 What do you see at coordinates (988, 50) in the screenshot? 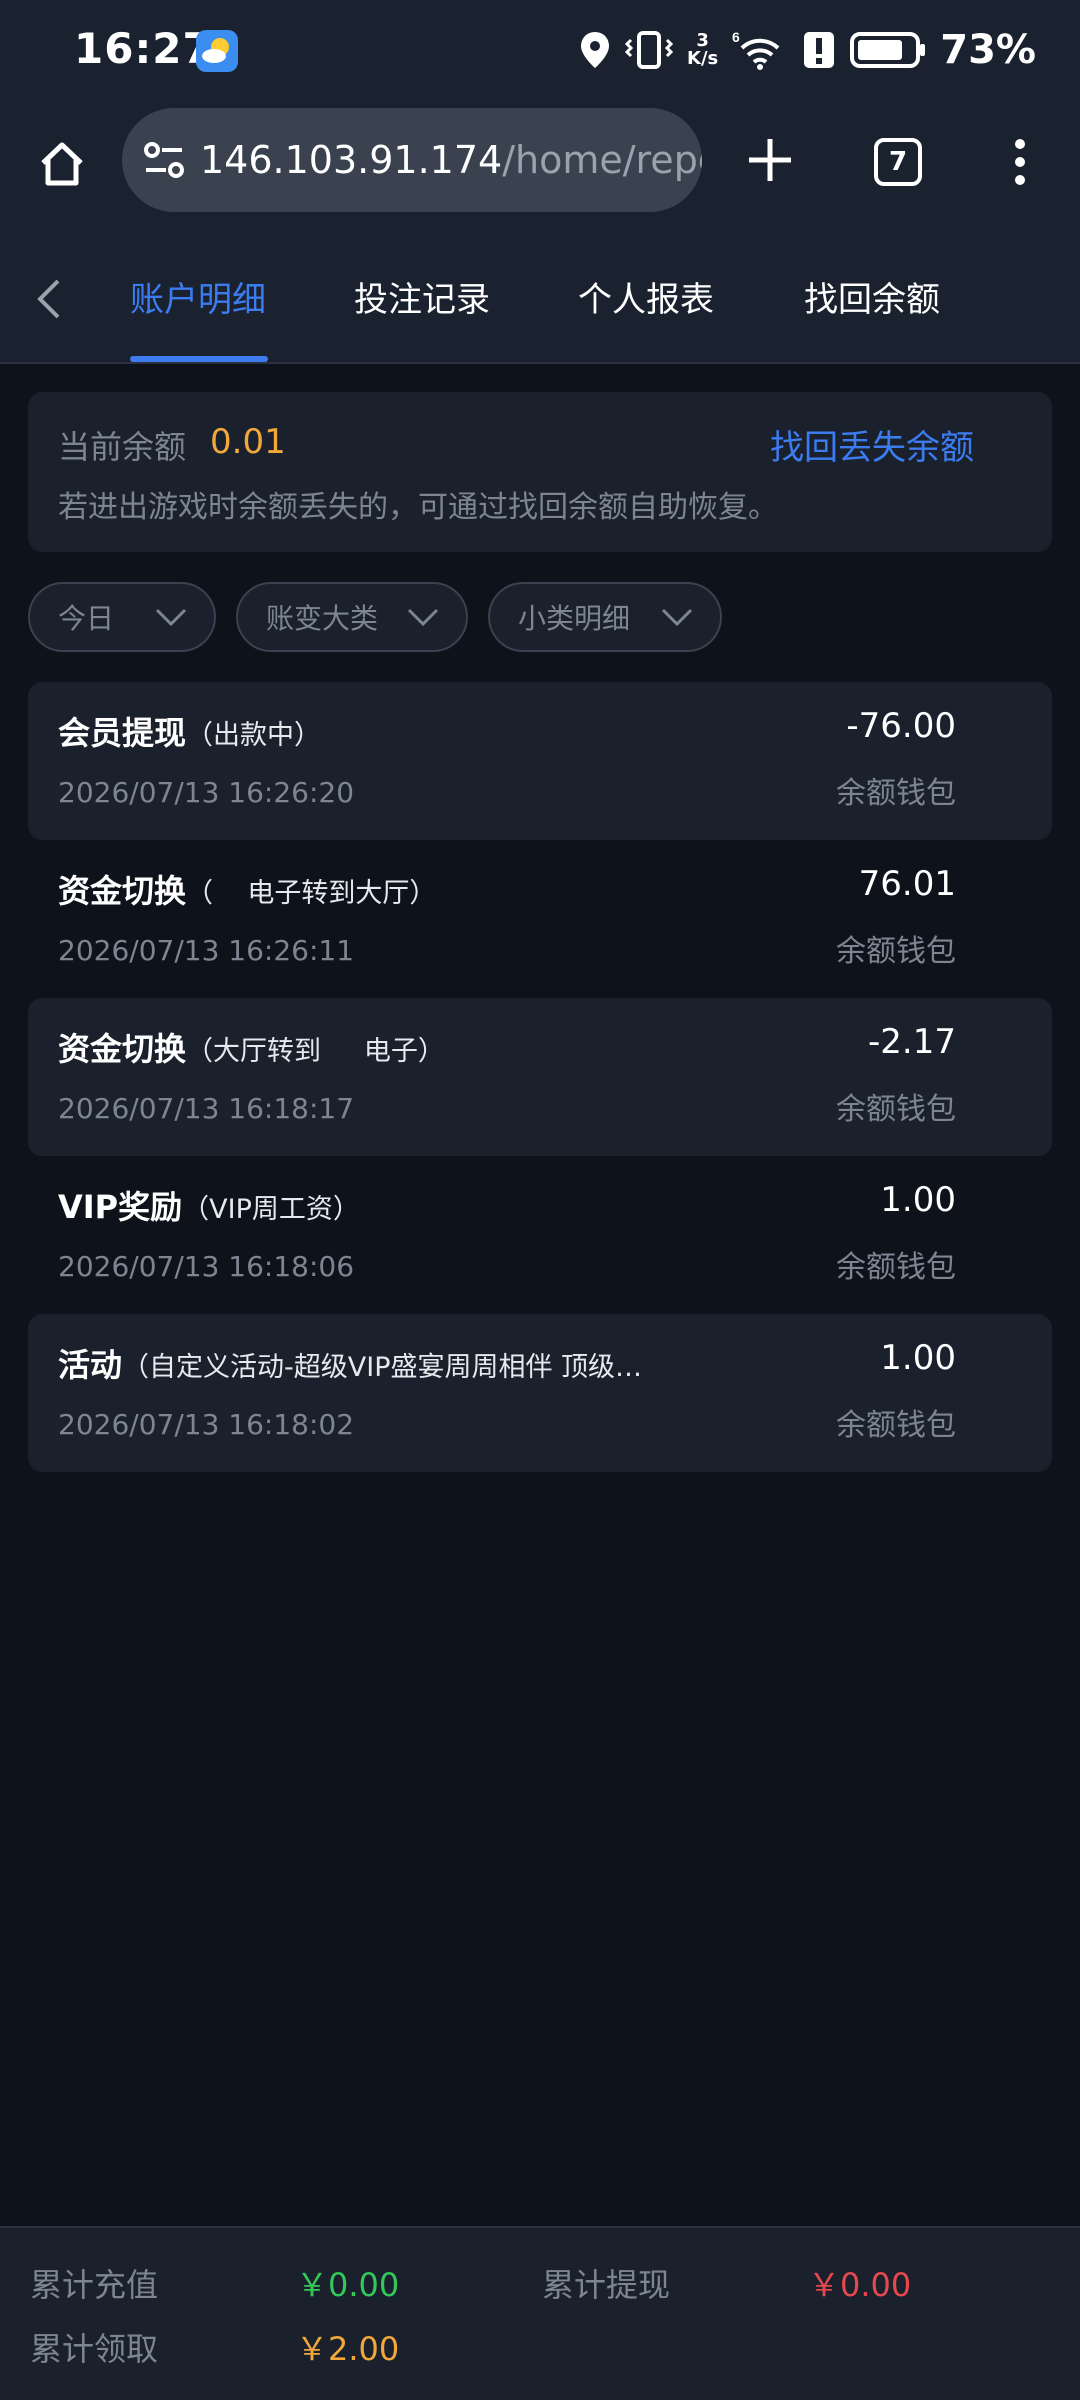
I see `battery-percent: 73%` at bounding box center [988, 50].